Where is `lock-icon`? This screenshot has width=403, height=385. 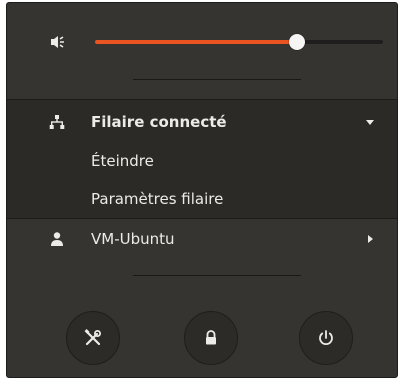
lock-icon is located at coordinates (211, 337).